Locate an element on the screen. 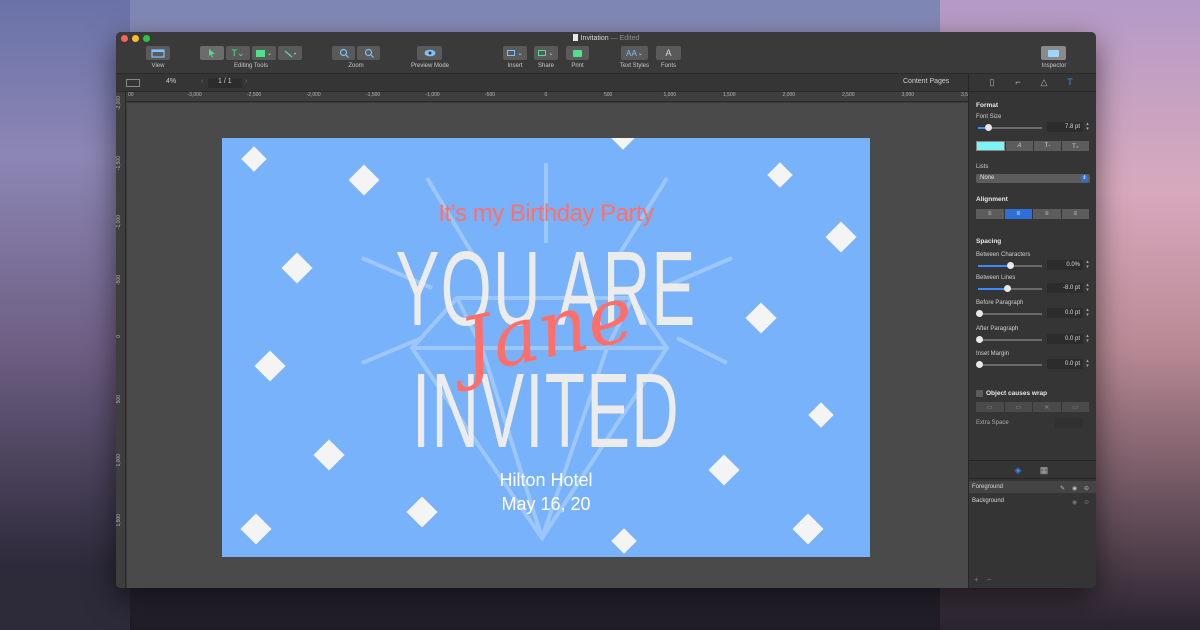 The image size is (1200, 630). zoom-in-button is located at coordinates (368, 53).